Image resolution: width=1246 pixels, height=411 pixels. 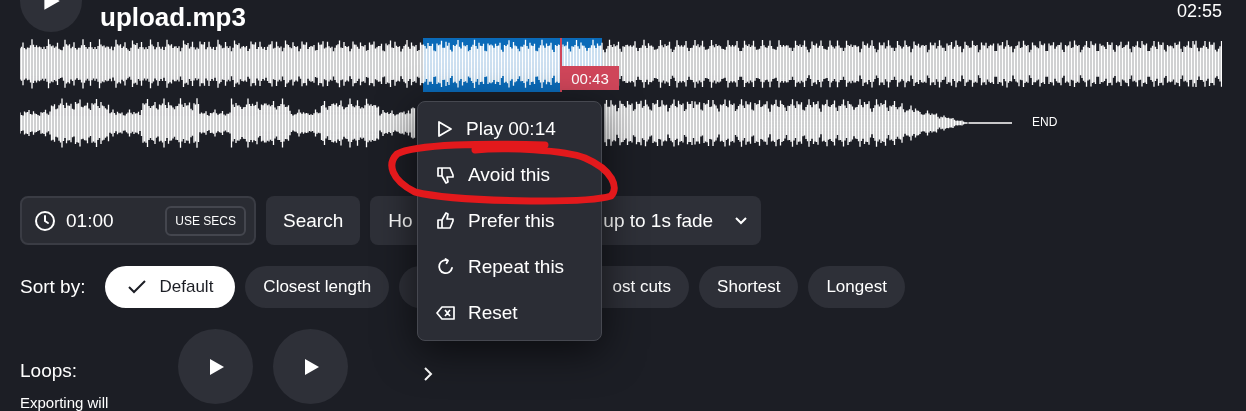 I want to click on thumbs-up-icon, so click(x=446, y=221).